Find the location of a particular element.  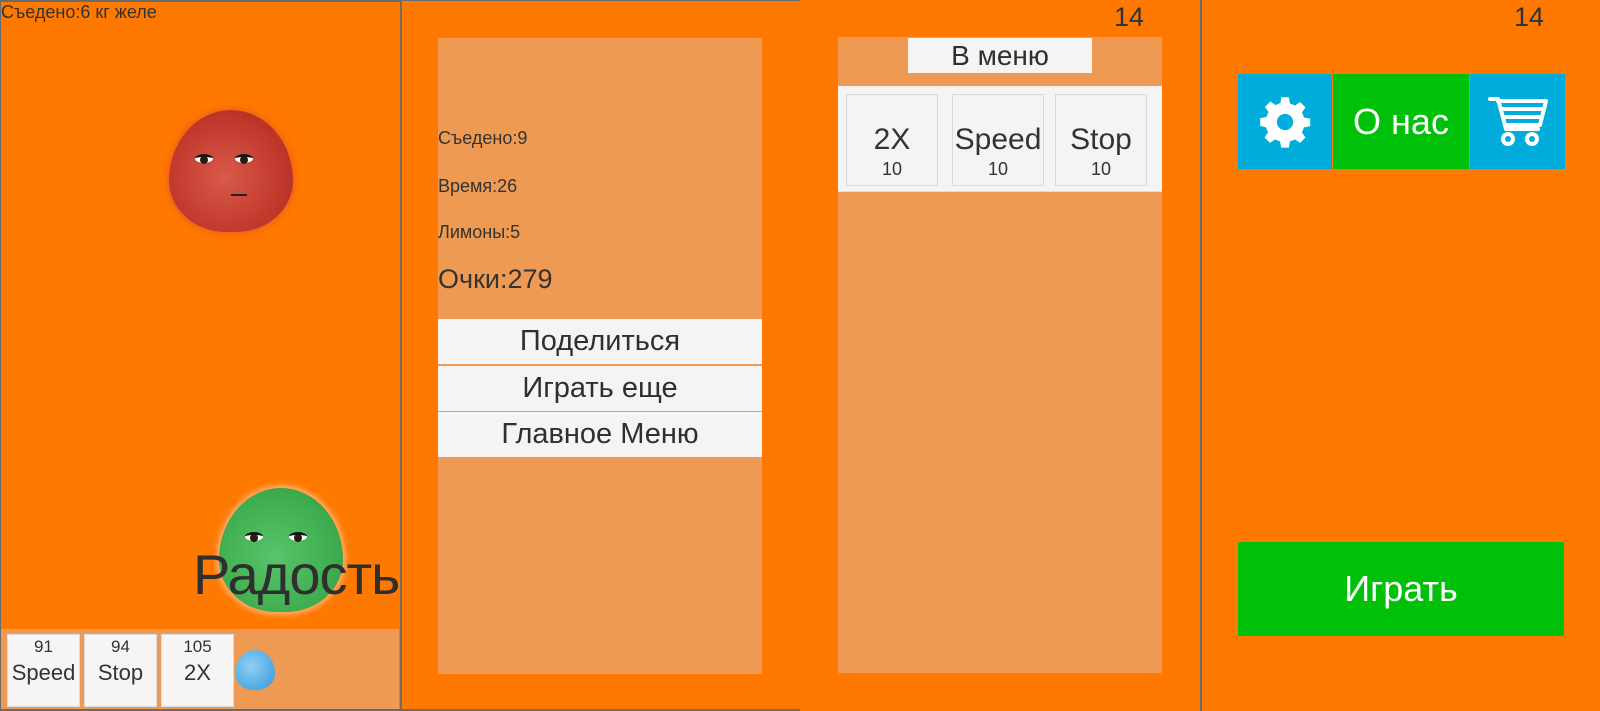

bonus-name: Speed is located at coordinates (43, 672).